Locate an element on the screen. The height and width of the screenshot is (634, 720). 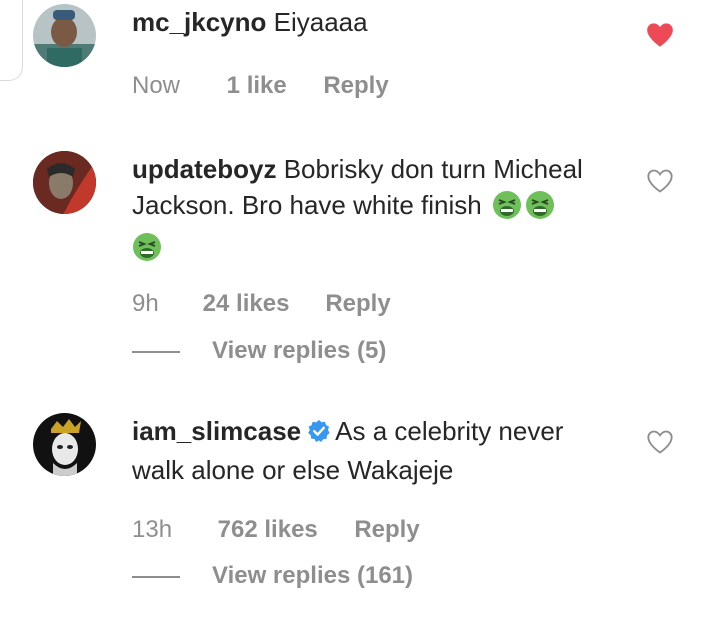
comment-time: 9h is located at coordinates (145, 303).